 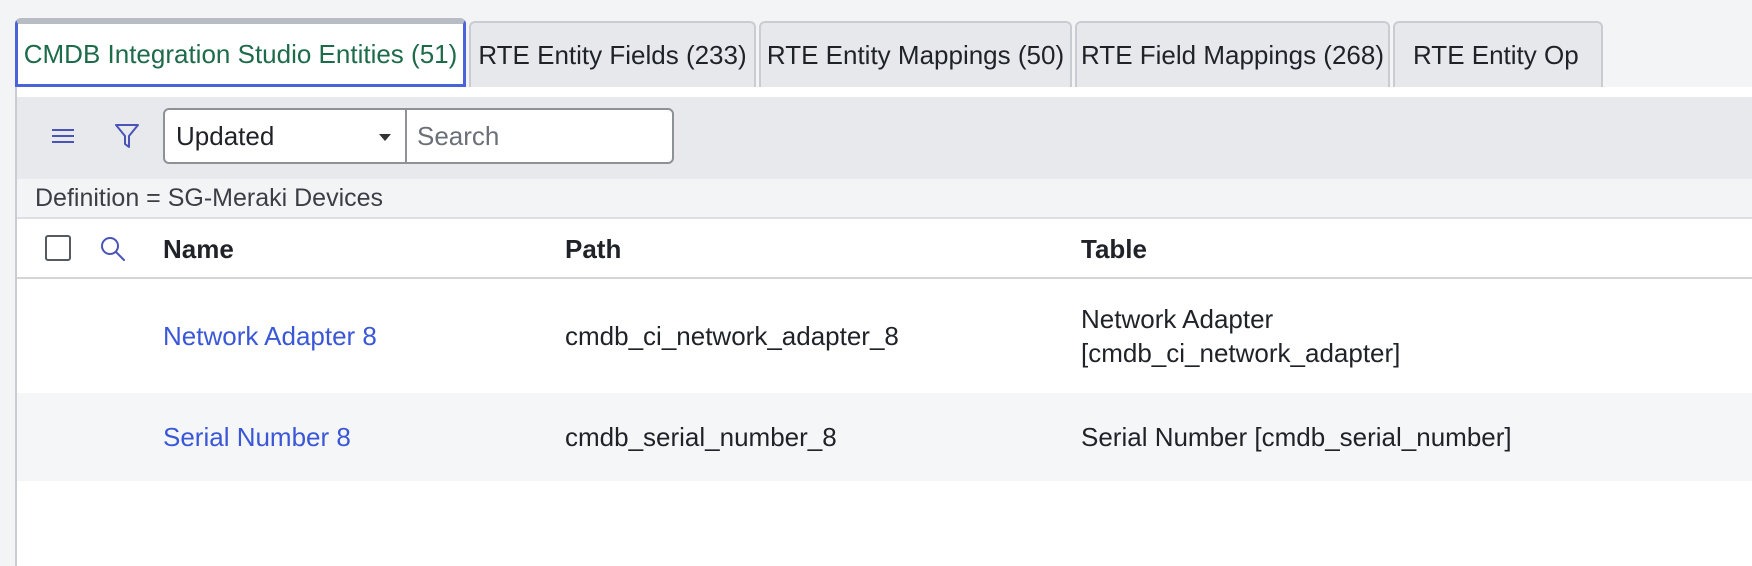 I want to click on tab-cmdb-integration-studio-entities: CMDB Integration Studio Entities (51), so click(x=240, y=52).